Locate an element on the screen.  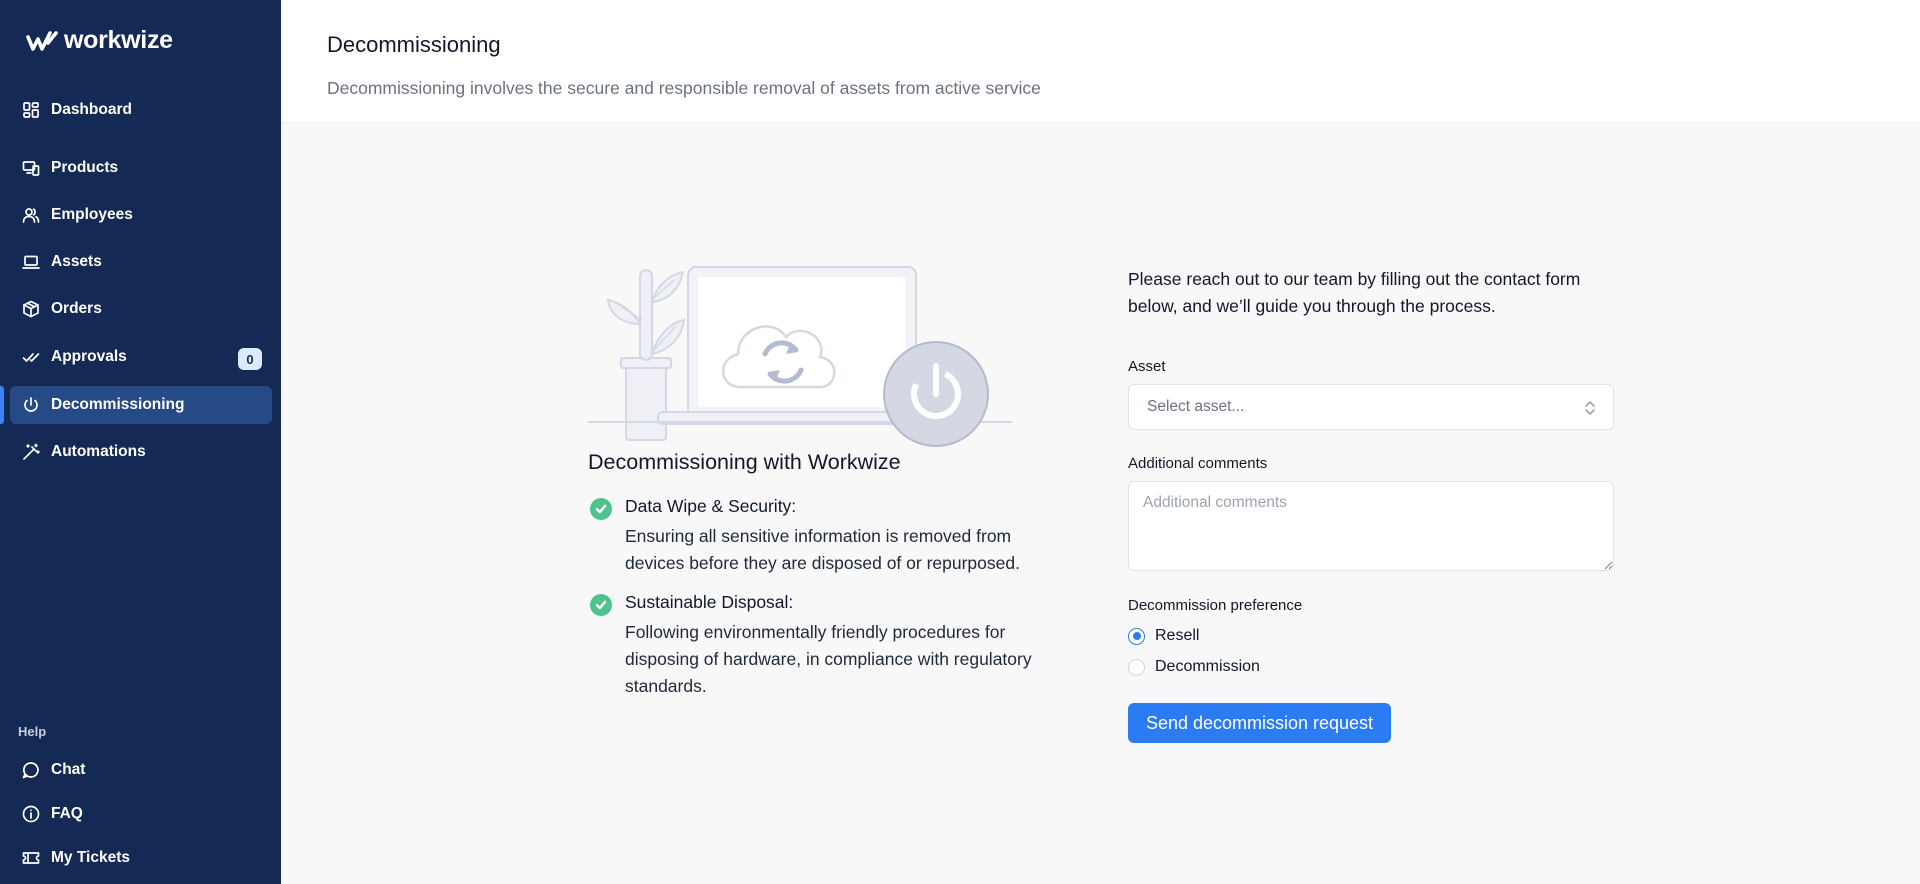
box-icon is located at coordinates (31, 309).